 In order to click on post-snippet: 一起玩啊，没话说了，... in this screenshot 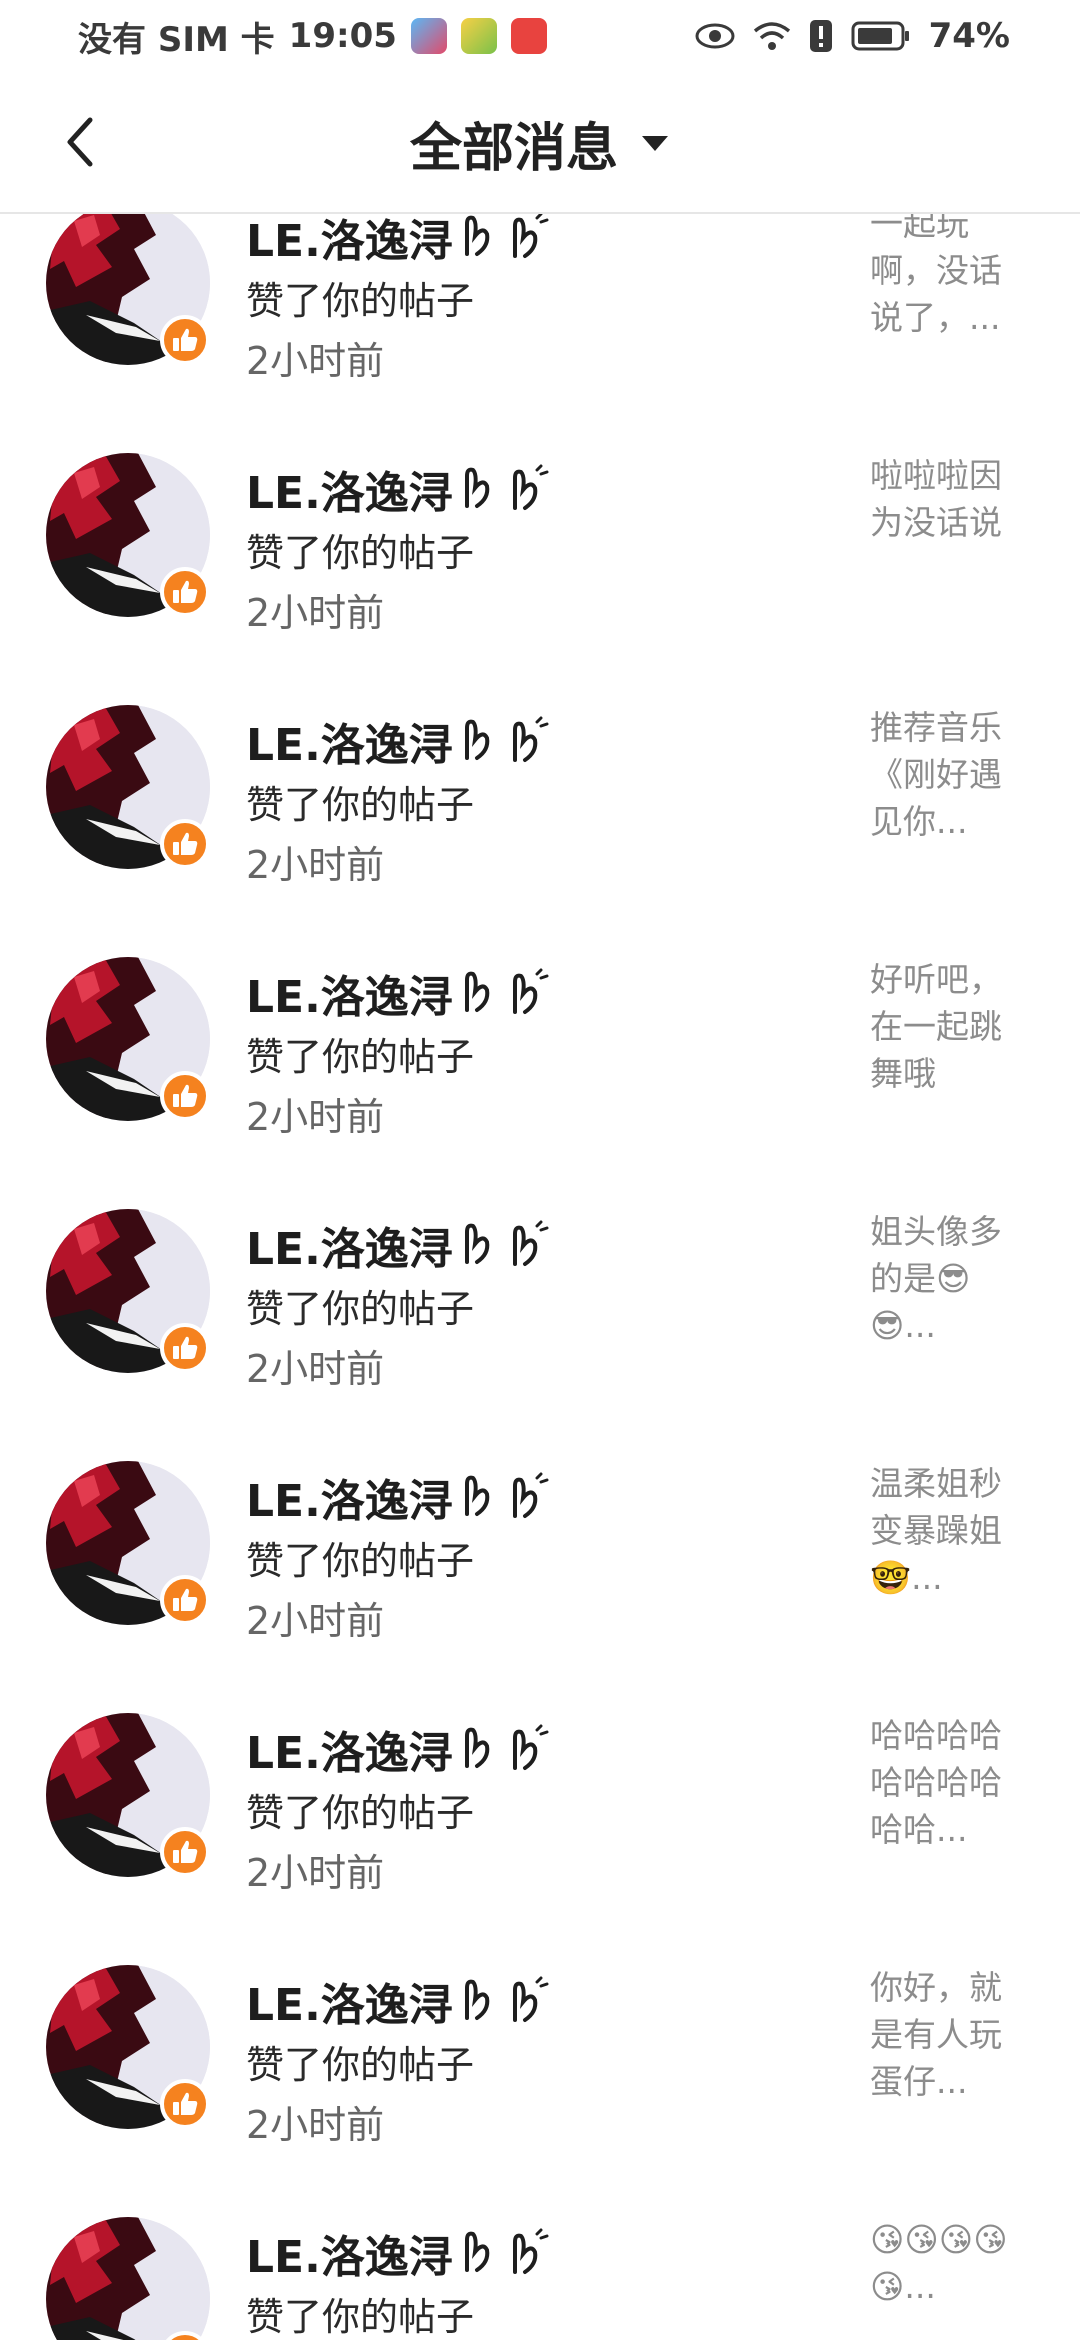, I will do `click(945, 277)`.